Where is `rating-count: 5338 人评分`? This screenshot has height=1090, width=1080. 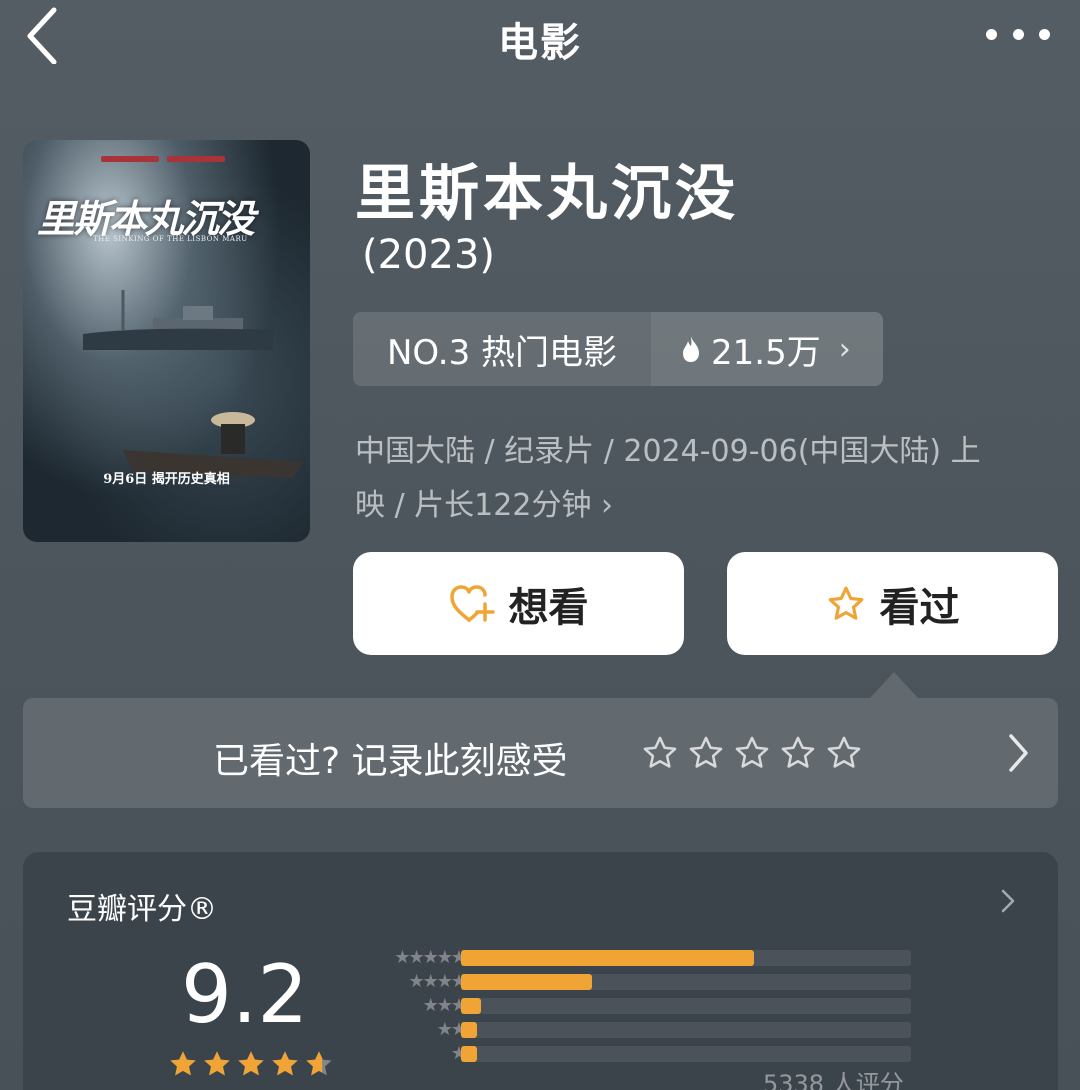 rating-count: 5338 人评分 is located at coordinates (833, 1080).